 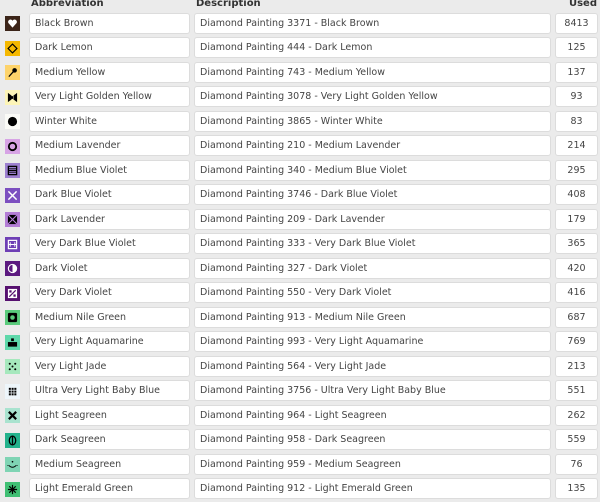 What do you see at coordinates (109, 96) in the screenshot?
I see `abbreviation-field: Very Light Golden Yellow` at bounding box center [109, 96].